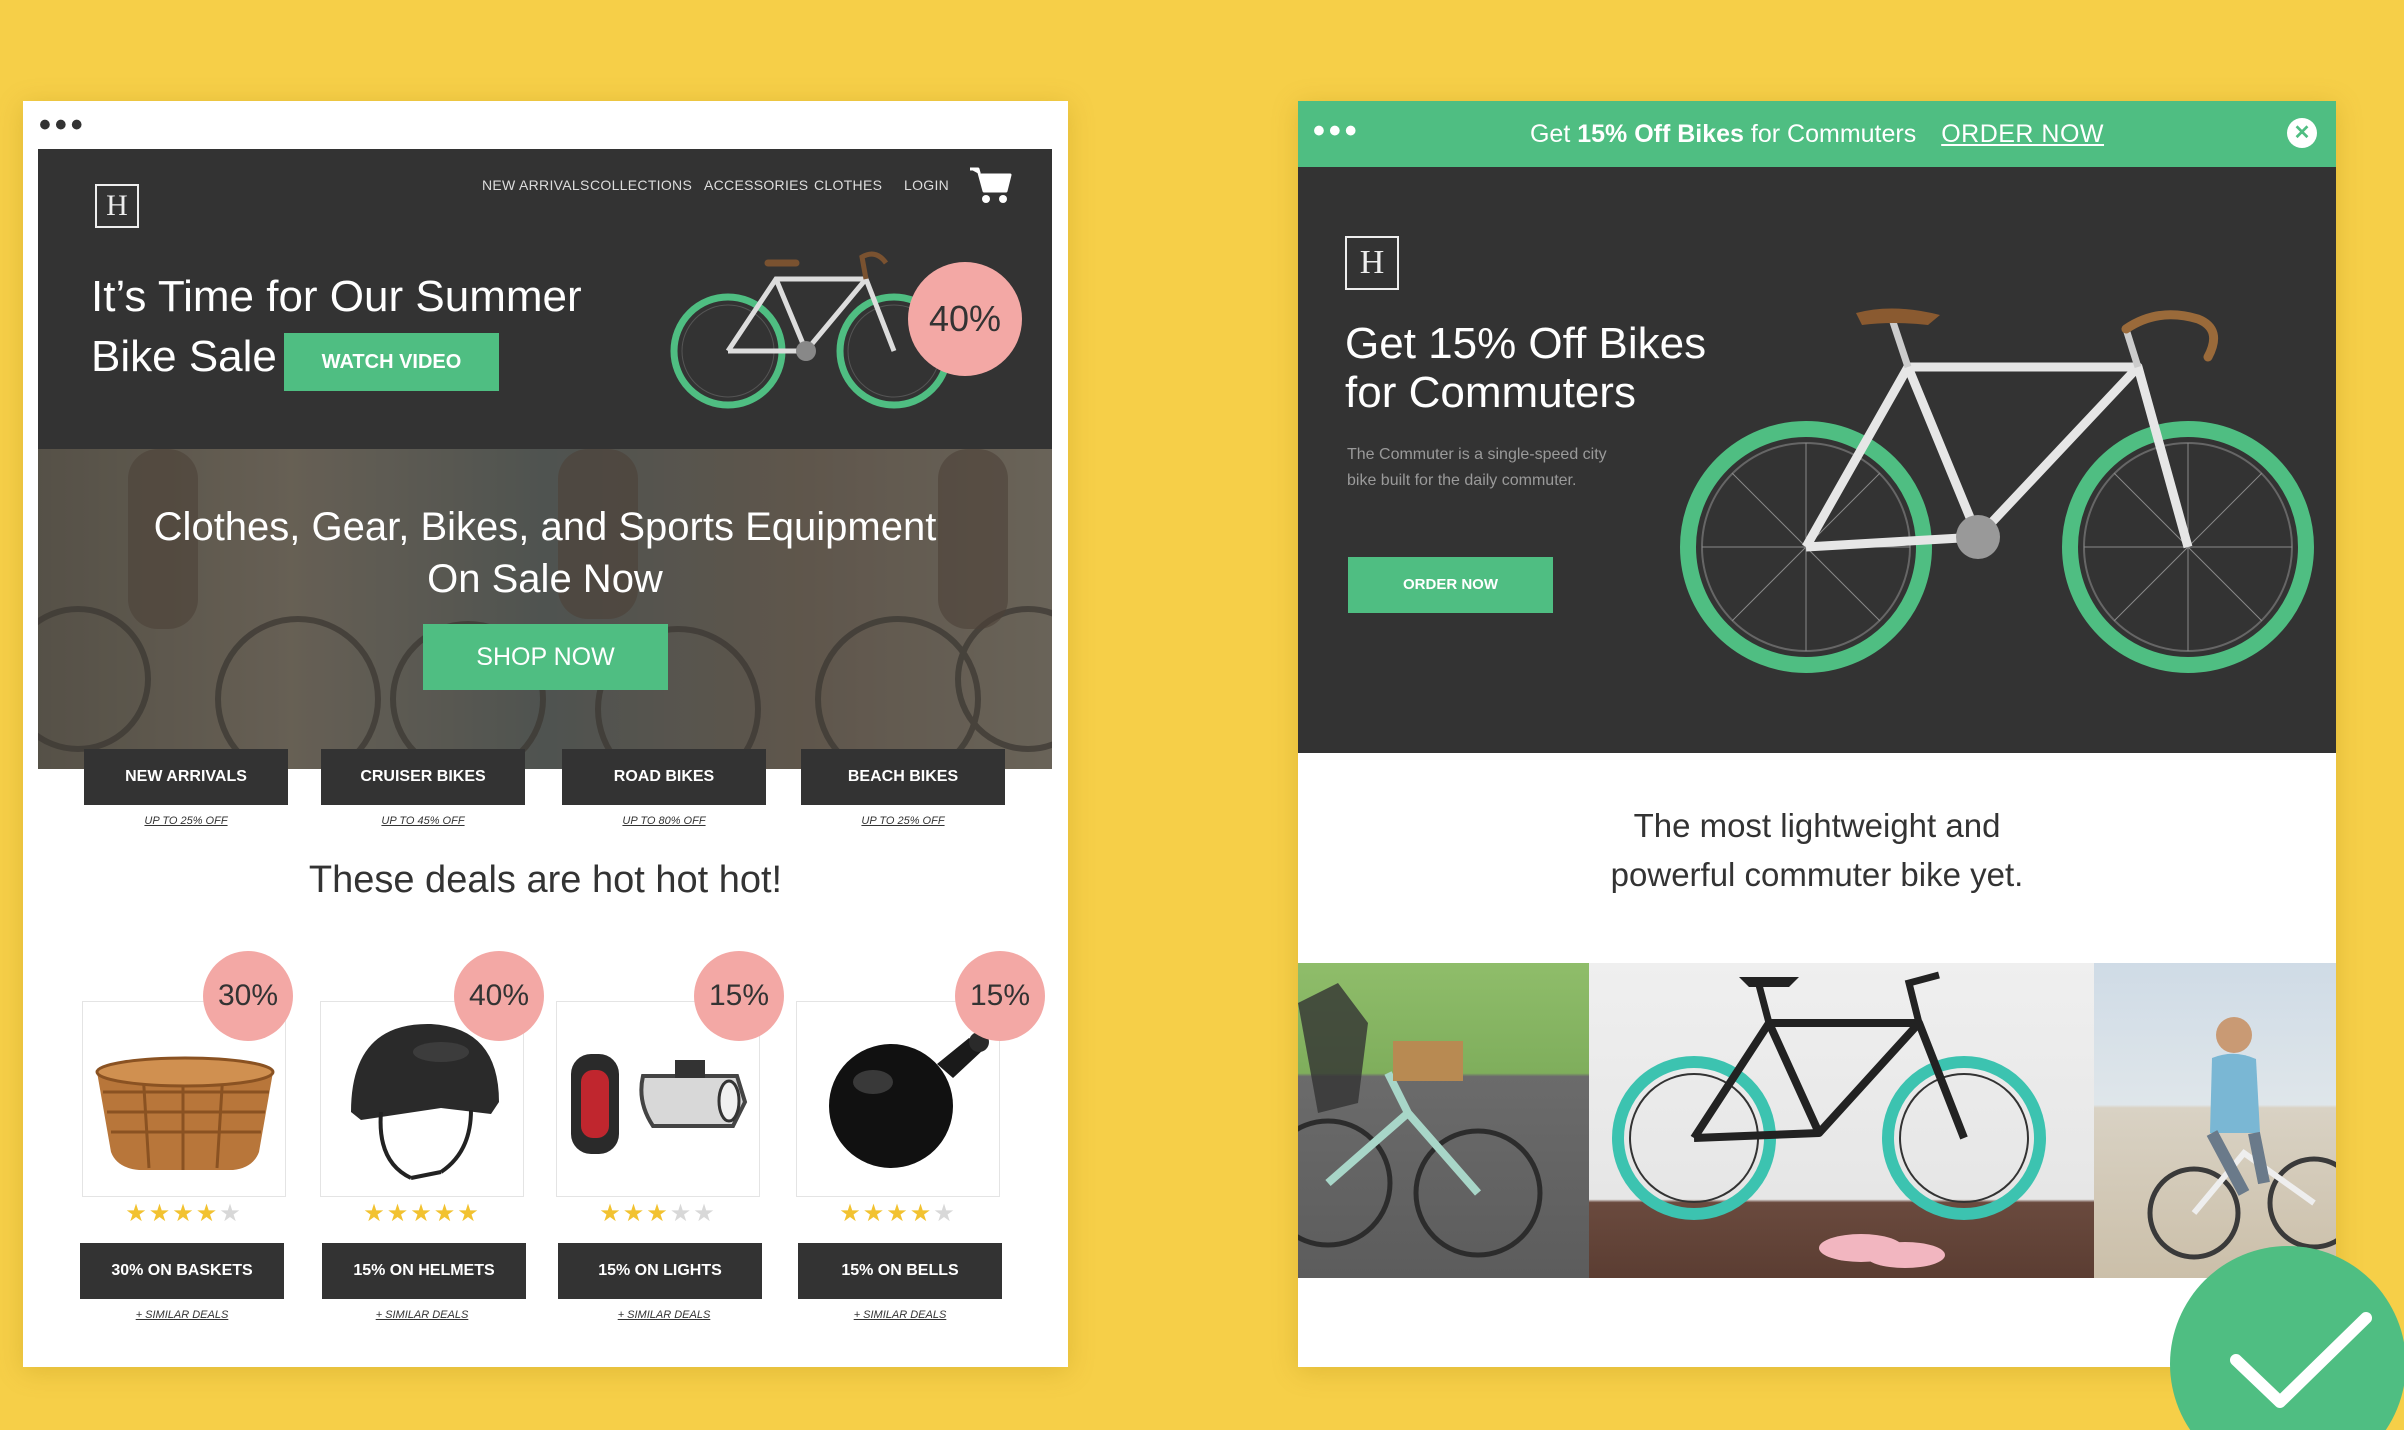 This screenshot has height=1430, width=2404. What do you see at coordinates (2287, 1338) in the screenshot?
I see `checkmark-icon` at bounding box center [2287, 1338].